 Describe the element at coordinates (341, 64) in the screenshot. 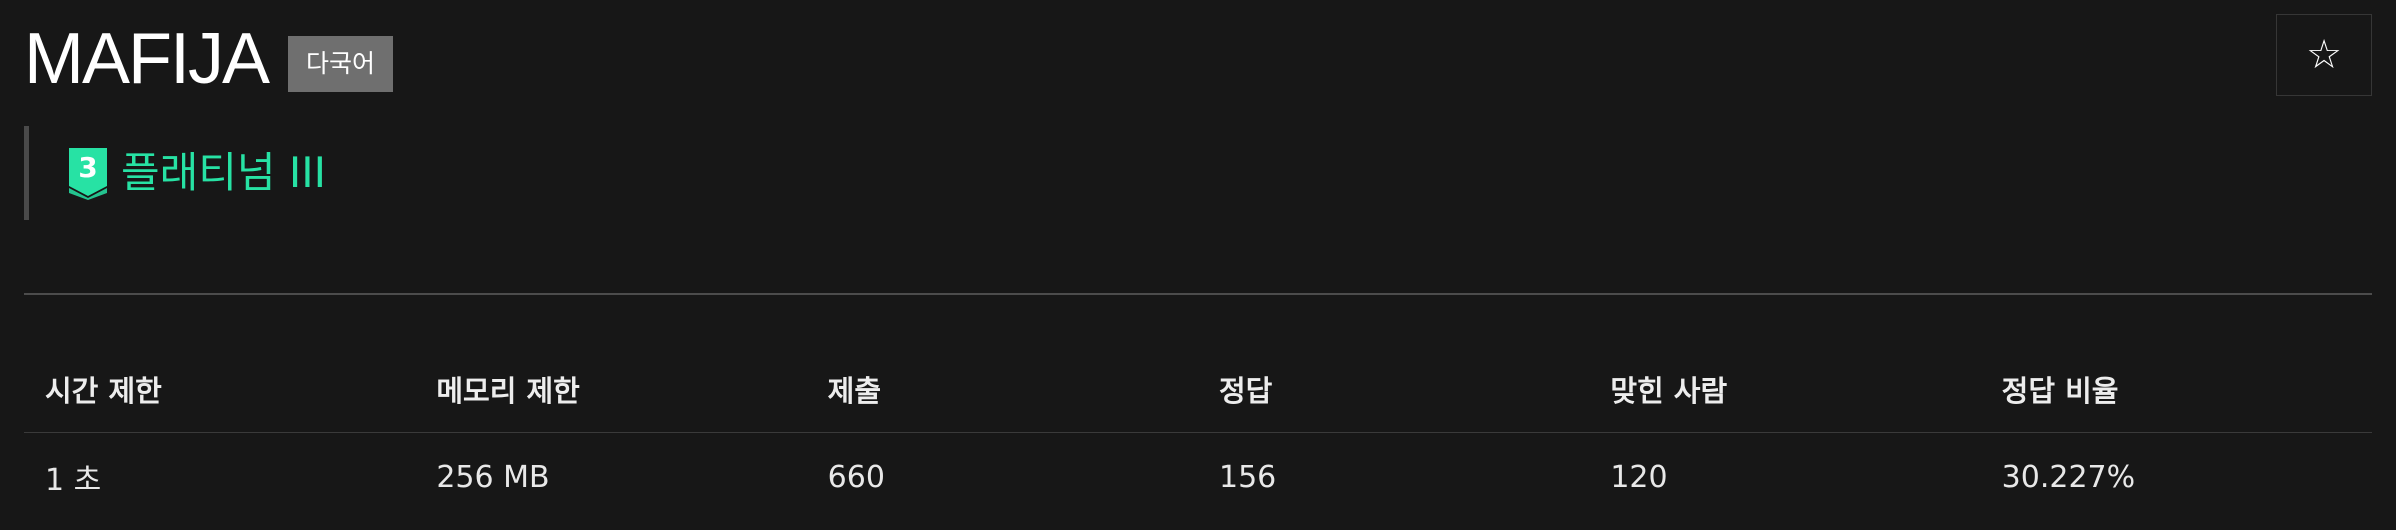

I see `language-badge: 다국어` at that location.